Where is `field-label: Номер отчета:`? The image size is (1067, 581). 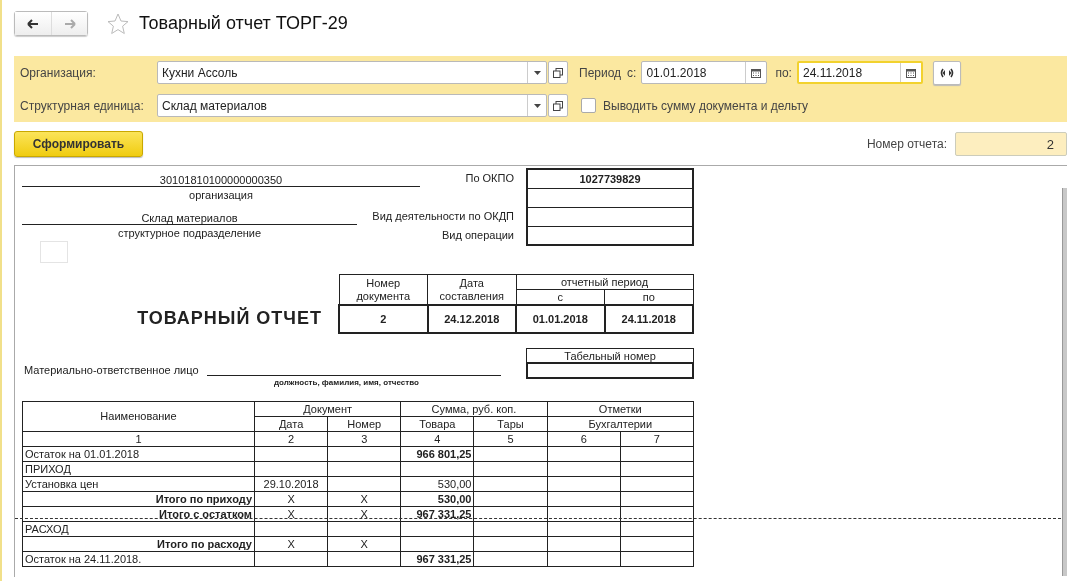 field-label: Номер отчета: is located at coordinates (906, 144).